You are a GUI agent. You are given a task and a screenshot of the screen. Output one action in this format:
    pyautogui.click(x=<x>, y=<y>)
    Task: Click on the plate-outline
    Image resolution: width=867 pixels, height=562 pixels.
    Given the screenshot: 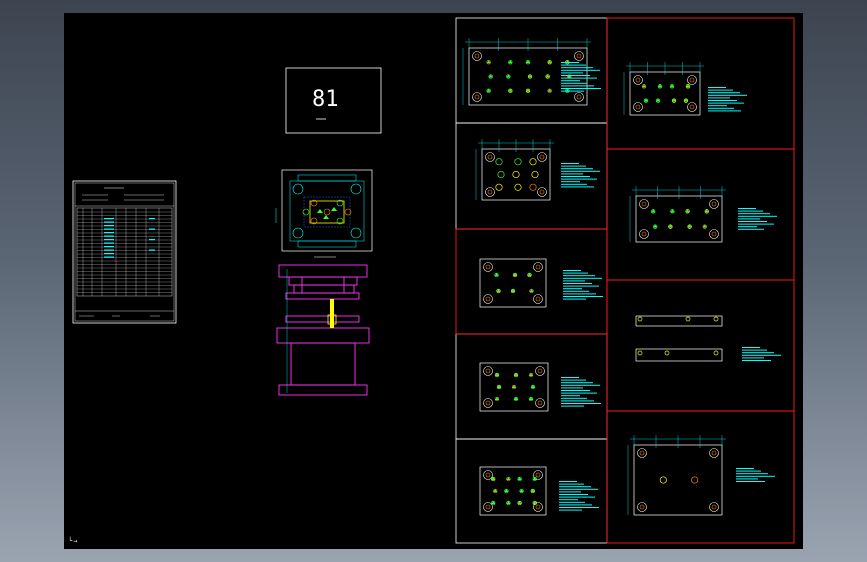 What is the action you would take?
    pyautogui.click(x=679, y=355)
    